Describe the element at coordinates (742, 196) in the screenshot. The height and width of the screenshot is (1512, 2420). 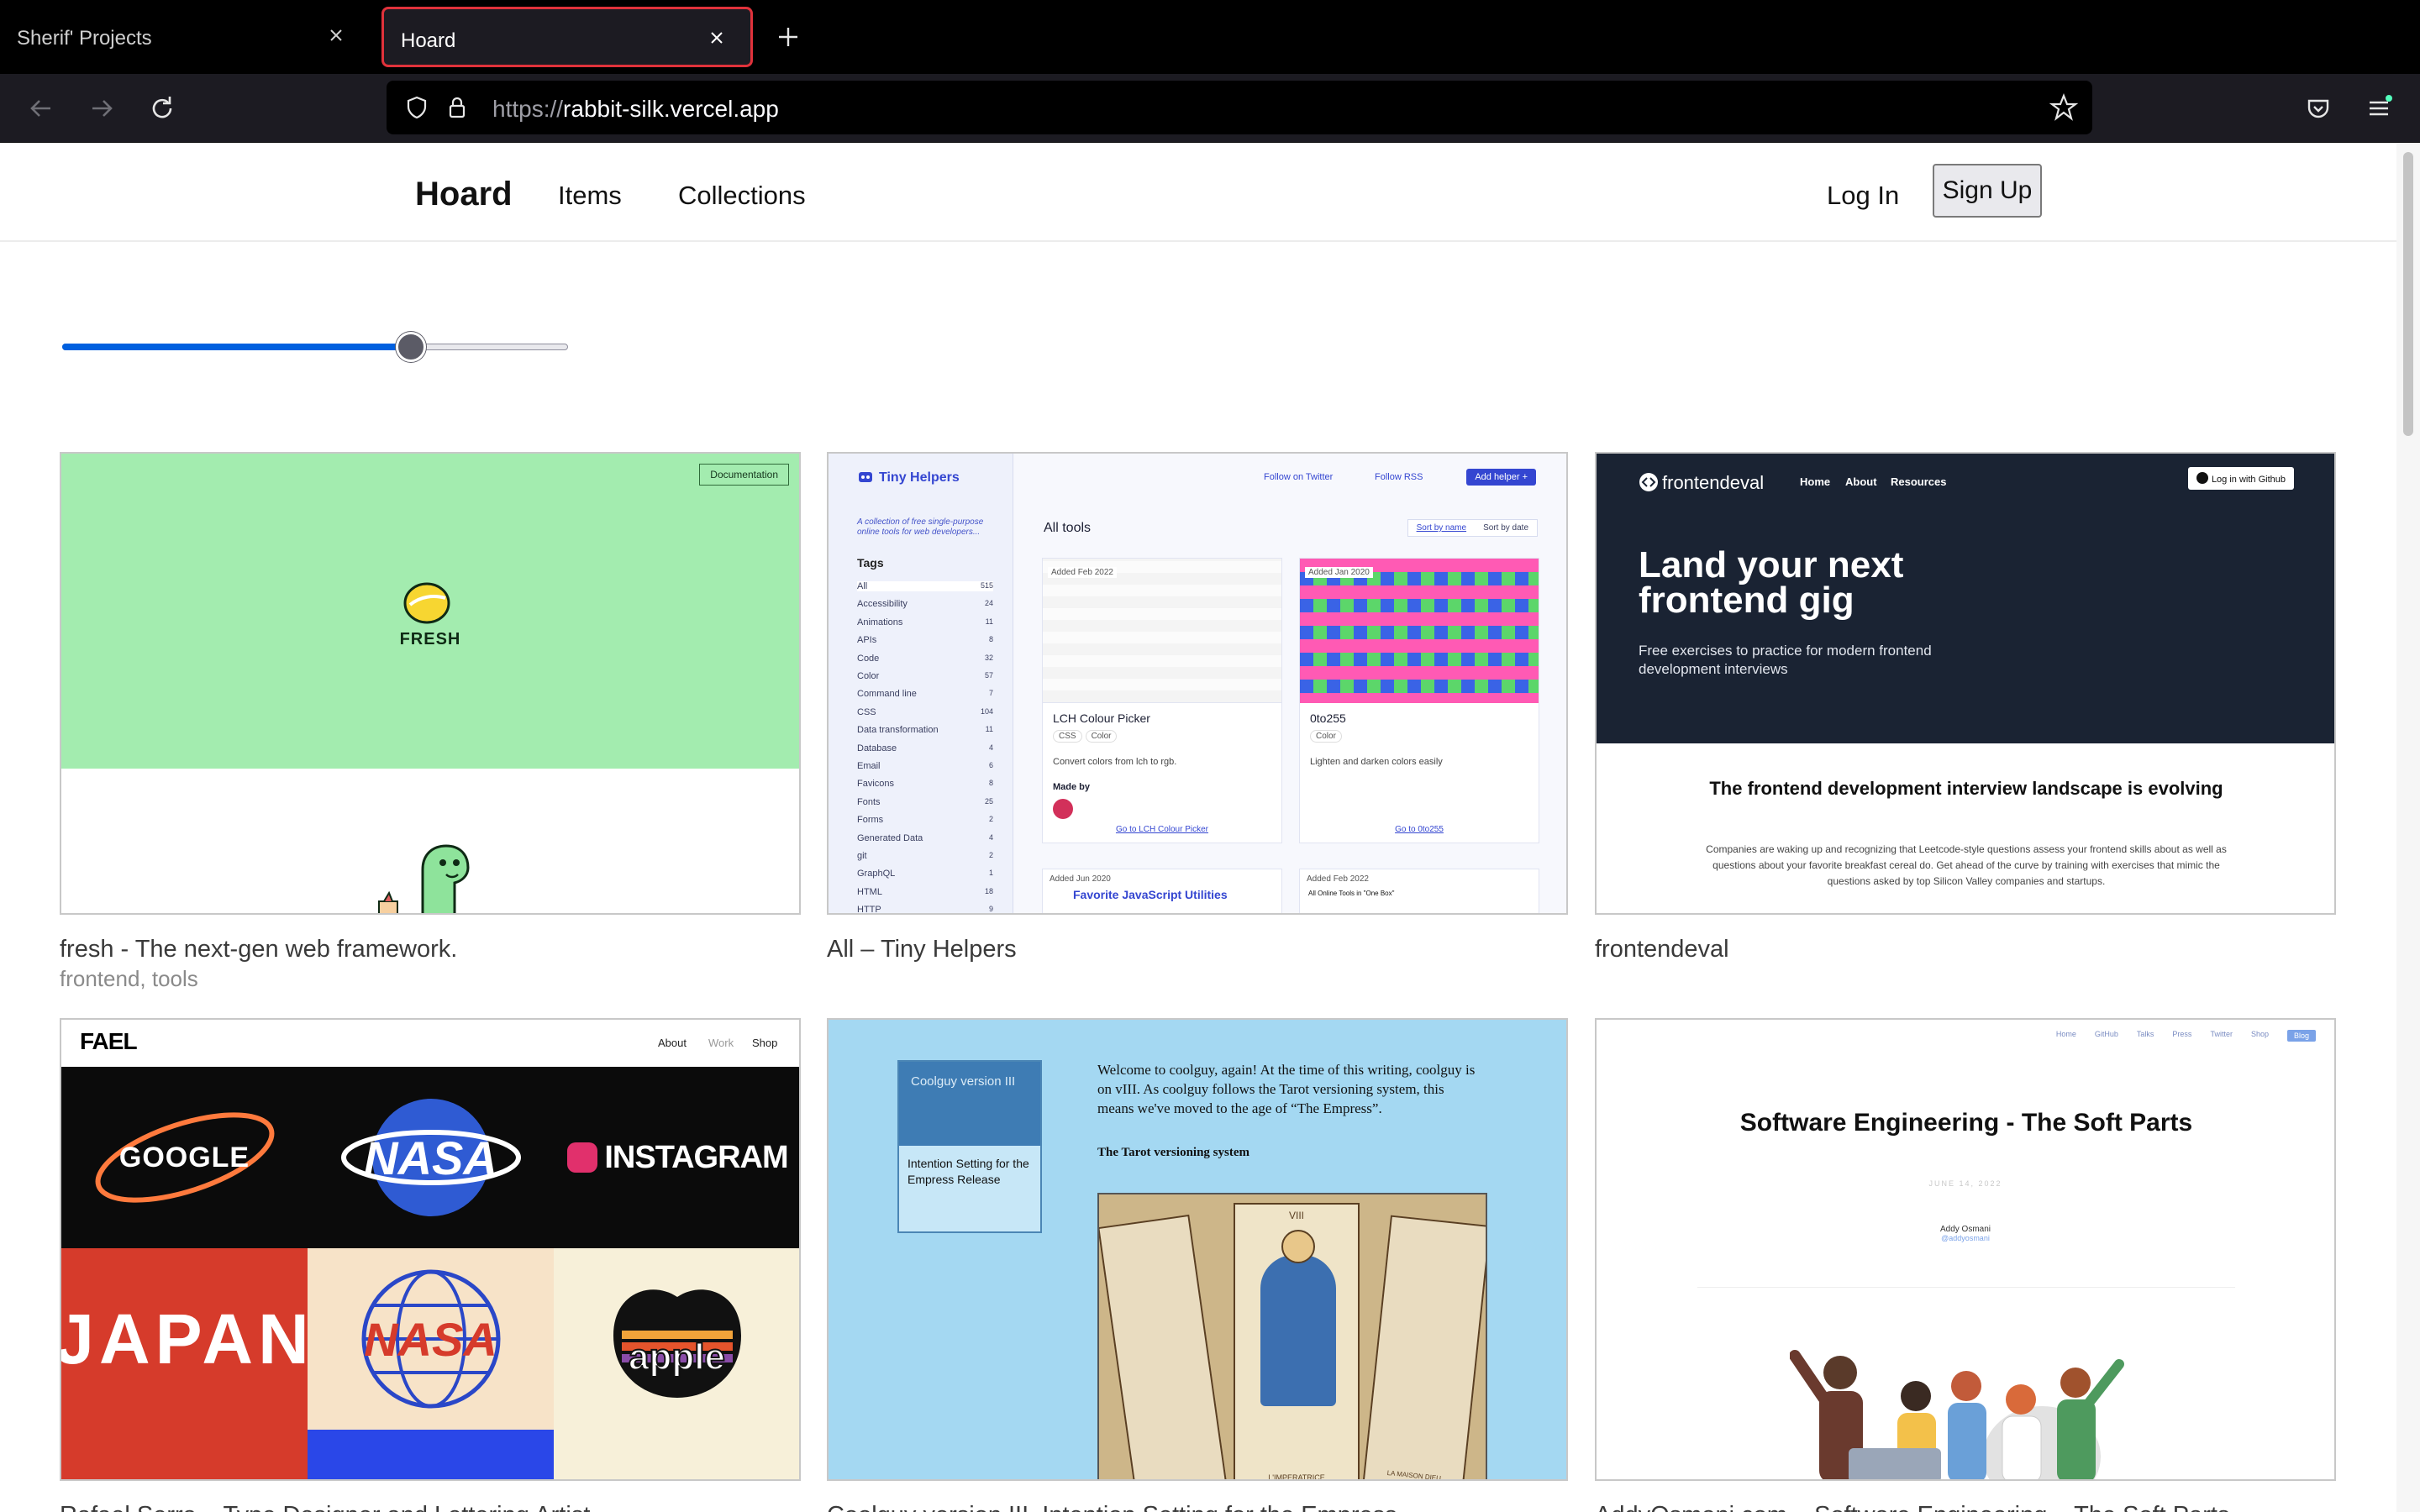
I see `nav-collections-link: Collections` at that location.